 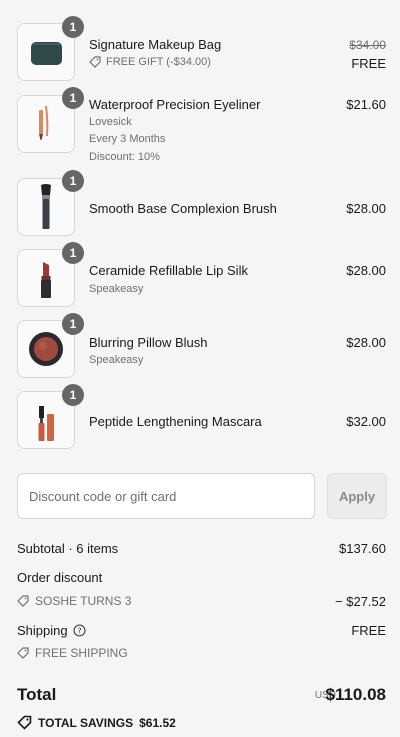 What do you see at coordinates (110, 122) in the screenshot?
I see `product-variant: Lovesick` at bounding box center [110, 122].